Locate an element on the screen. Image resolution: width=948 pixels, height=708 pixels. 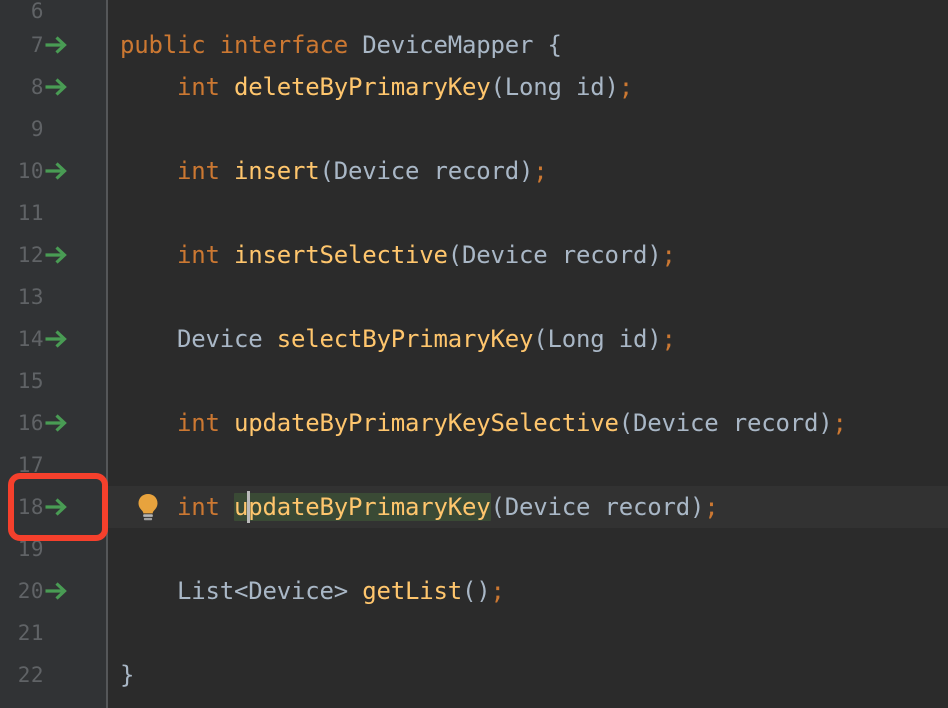
code-line-text: int insert(Device record); is located at coordinates (334, 171).